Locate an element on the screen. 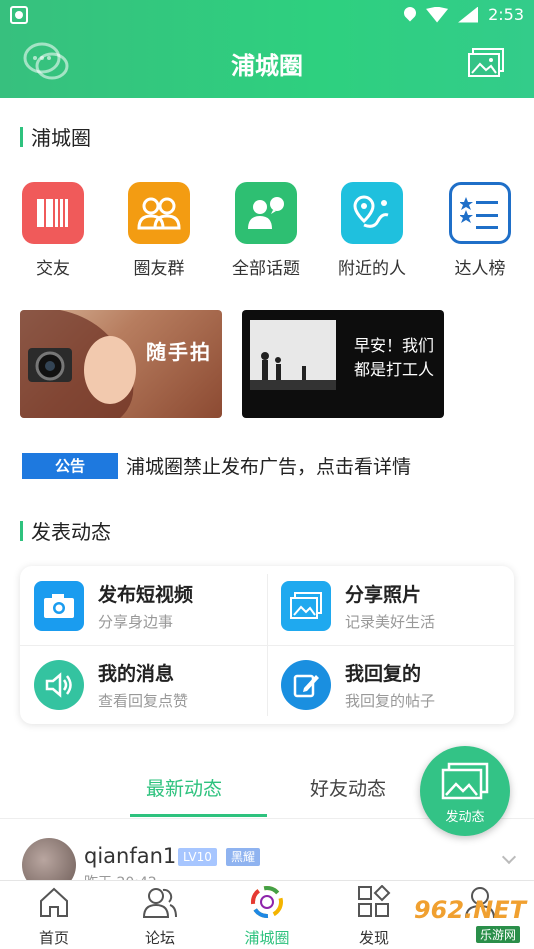 This screenshot has width=534, height=949. post-video-button: 发布短视频 分享身边事 is located at coordinates (143, 605).